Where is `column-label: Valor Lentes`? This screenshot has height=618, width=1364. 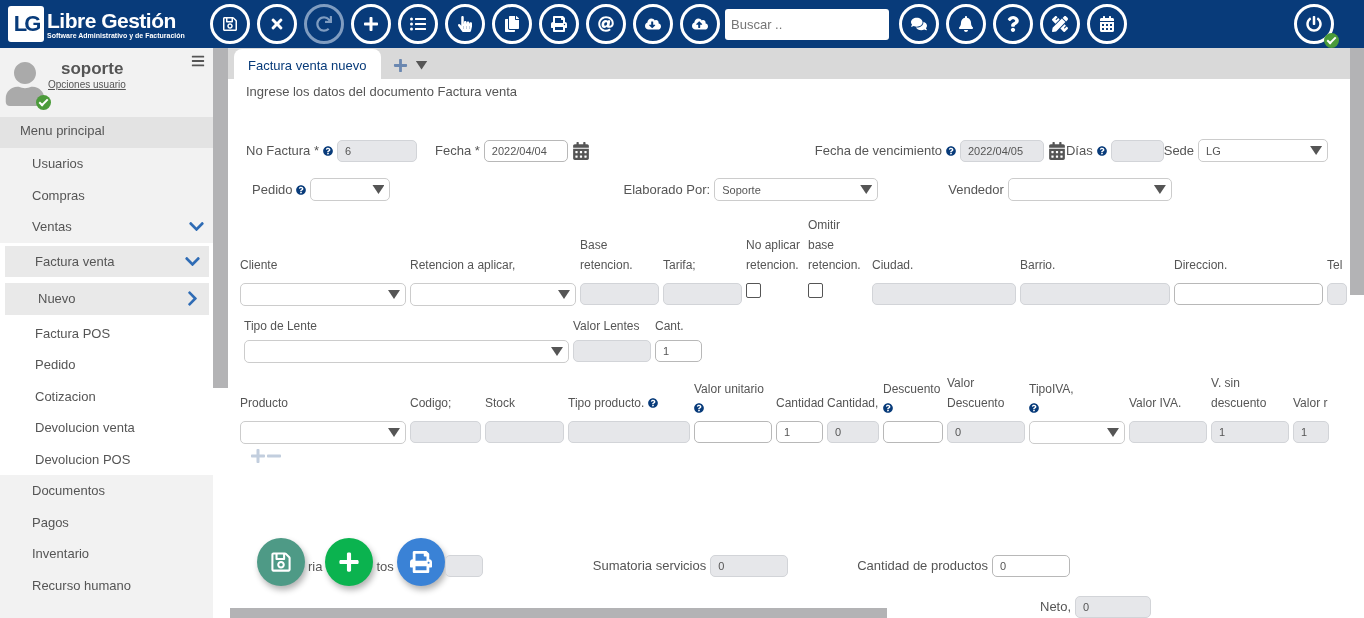
column-label: Valor Lentes is located at coordinates (606, 326).